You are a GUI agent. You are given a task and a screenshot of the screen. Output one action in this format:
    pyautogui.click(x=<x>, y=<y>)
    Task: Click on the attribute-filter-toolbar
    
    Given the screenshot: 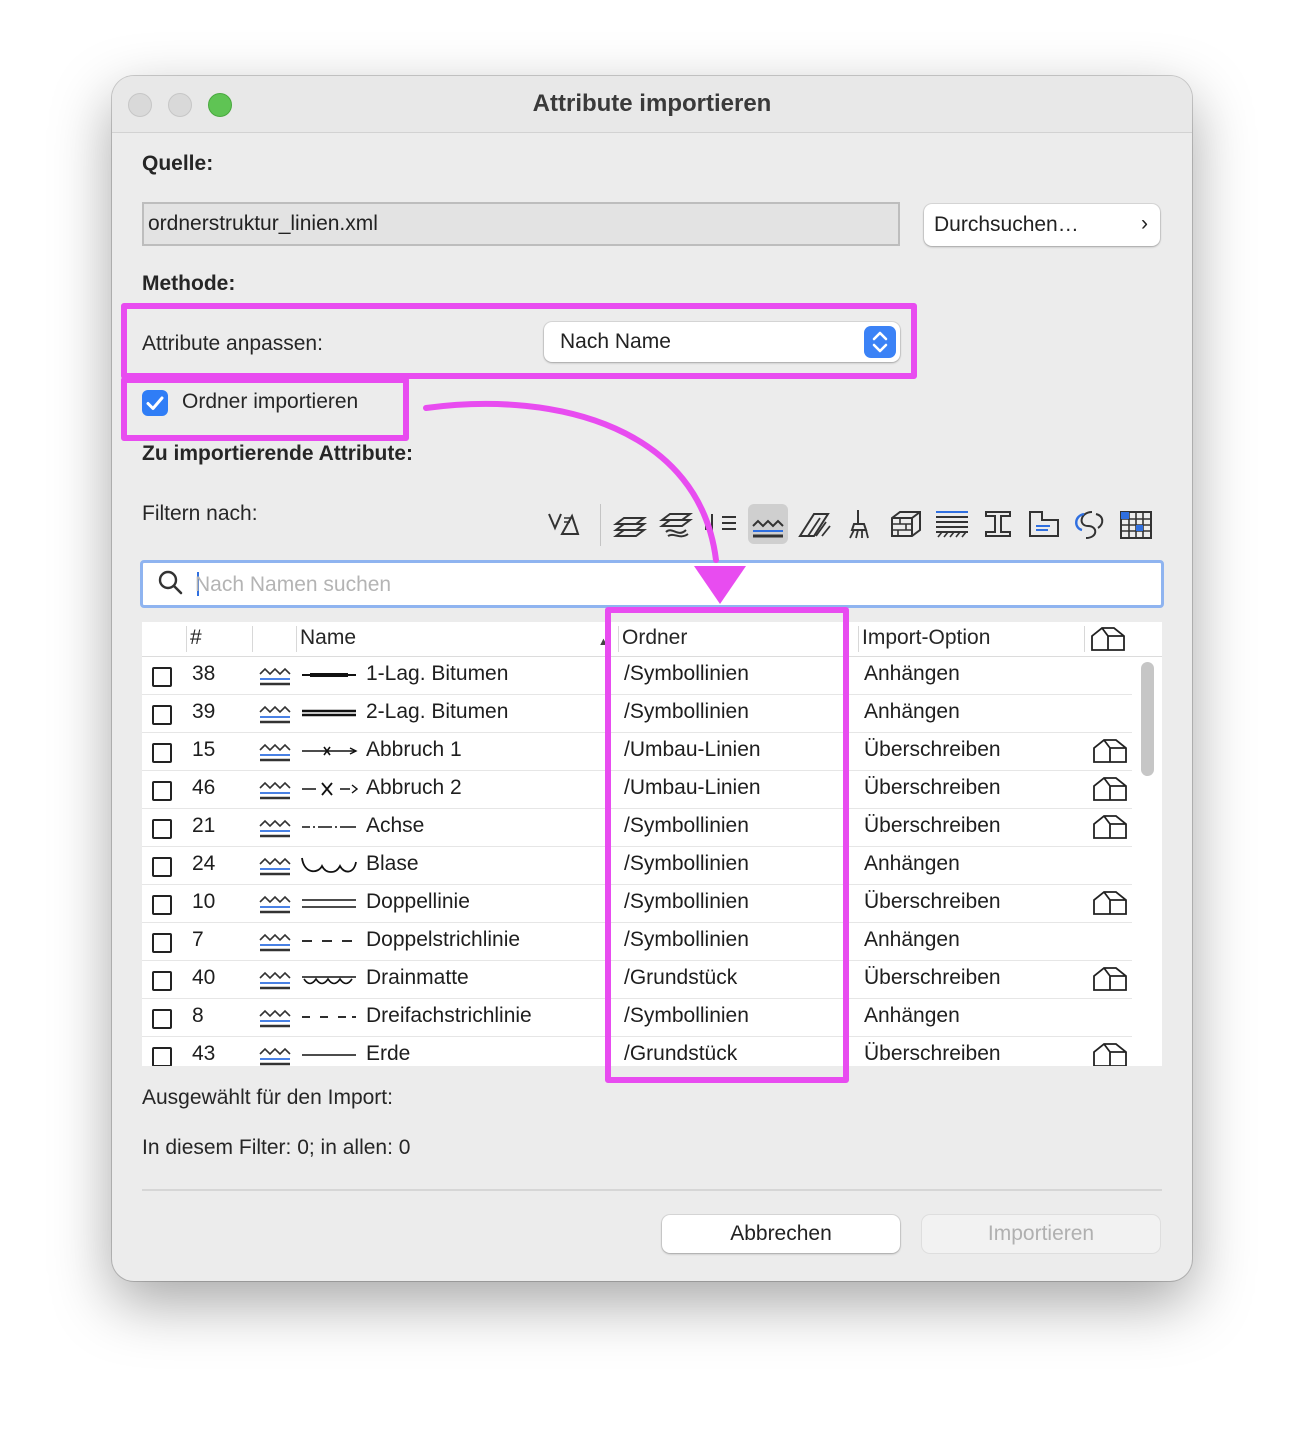 What is the action you would take?
    pyautogui.click(x=852, y=526)
    